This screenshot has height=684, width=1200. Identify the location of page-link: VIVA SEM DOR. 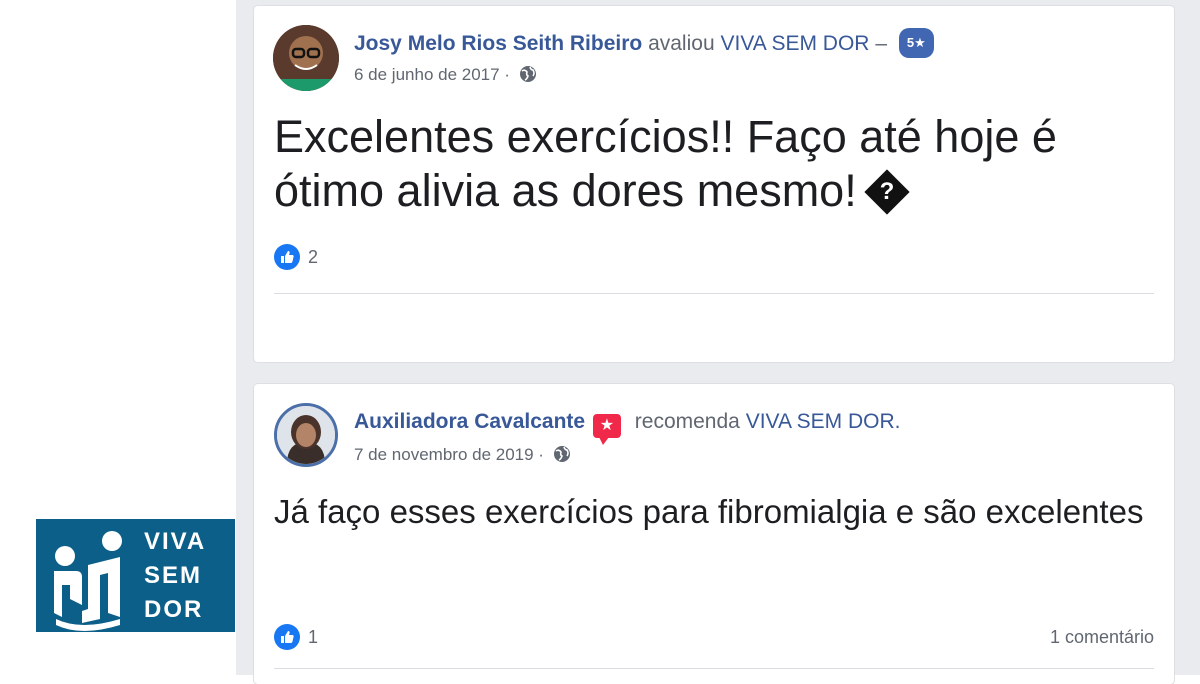
(794, 43).